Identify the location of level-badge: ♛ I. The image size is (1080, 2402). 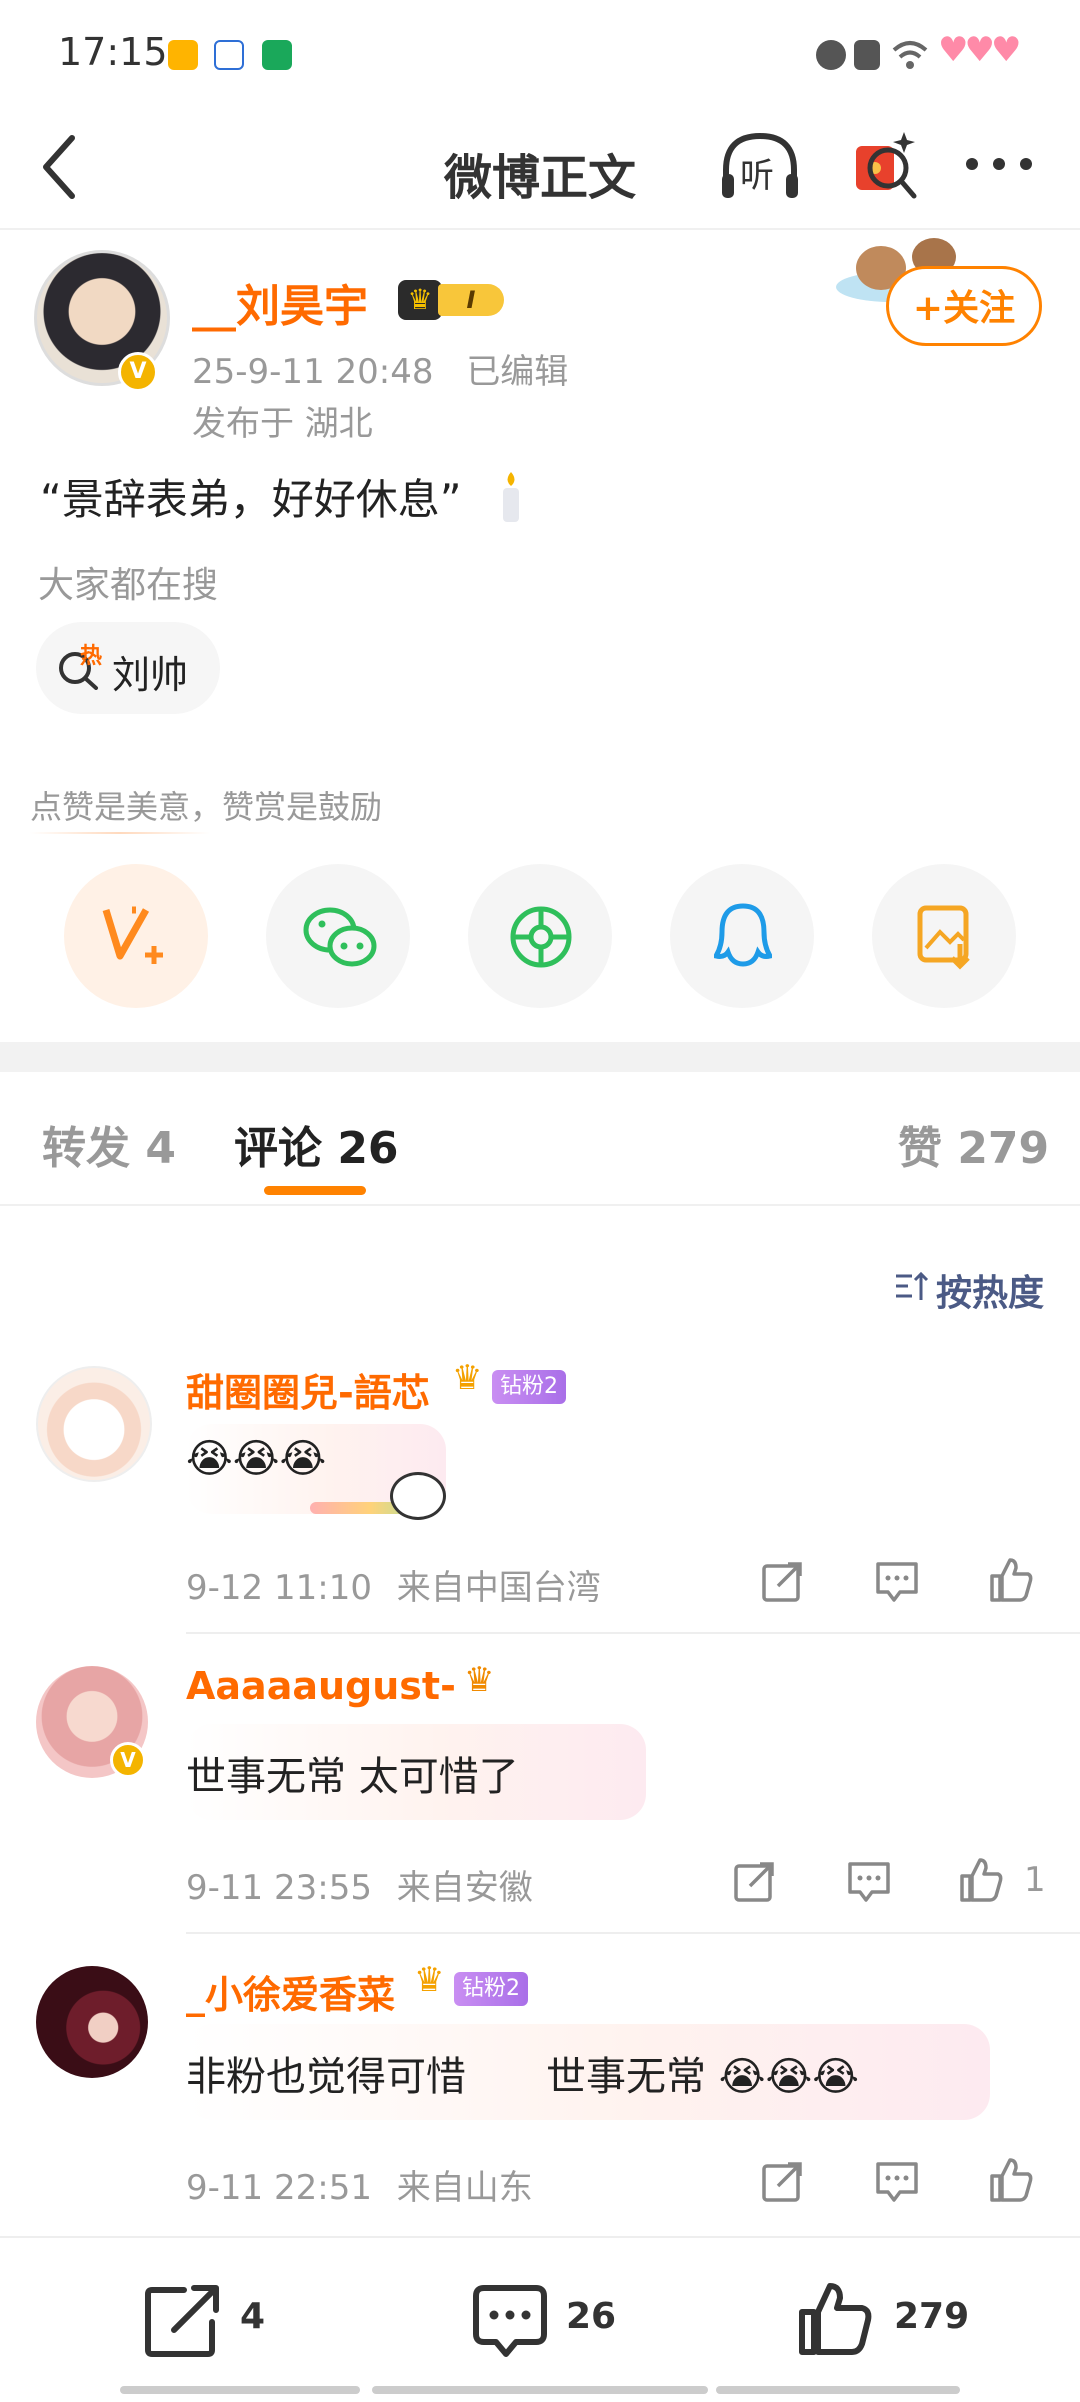
(453, 300).